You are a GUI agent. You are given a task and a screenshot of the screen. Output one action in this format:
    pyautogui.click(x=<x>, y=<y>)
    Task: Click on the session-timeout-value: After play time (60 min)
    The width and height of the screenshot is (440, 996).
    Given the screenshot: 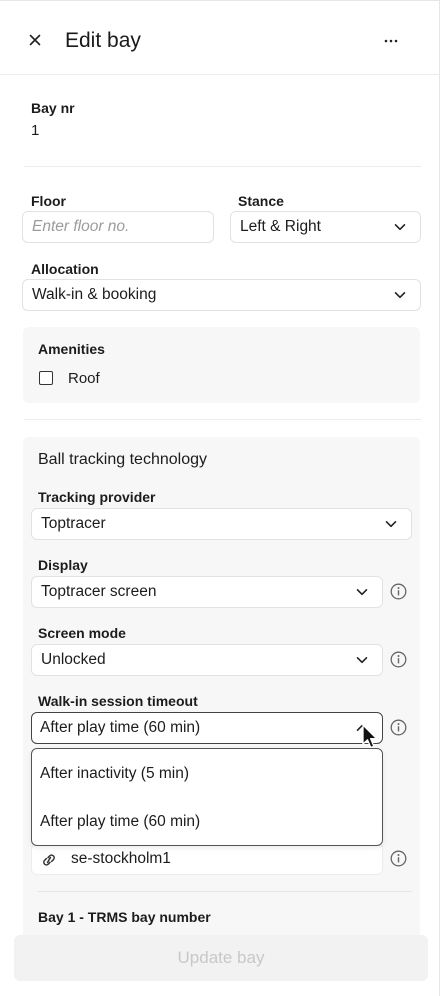 What is the action you would take?
    pyautogui.click(x=120, y=727)
    